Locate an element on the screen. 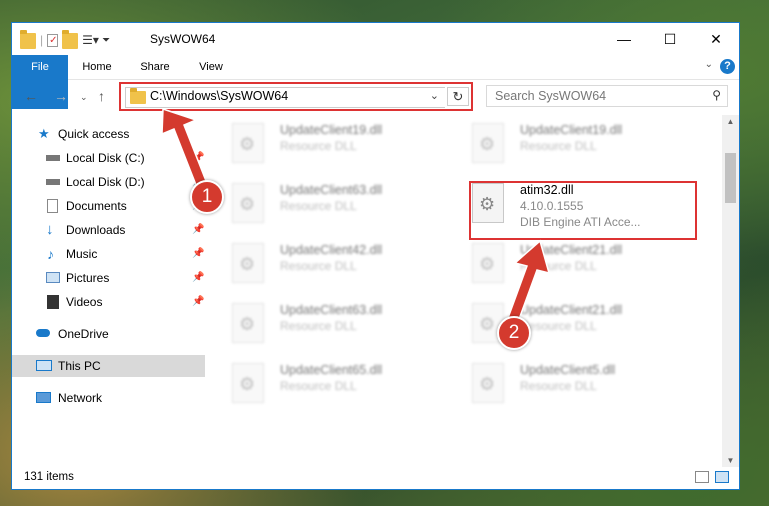  callout-2: 2 is located at coordinates (514, 333).